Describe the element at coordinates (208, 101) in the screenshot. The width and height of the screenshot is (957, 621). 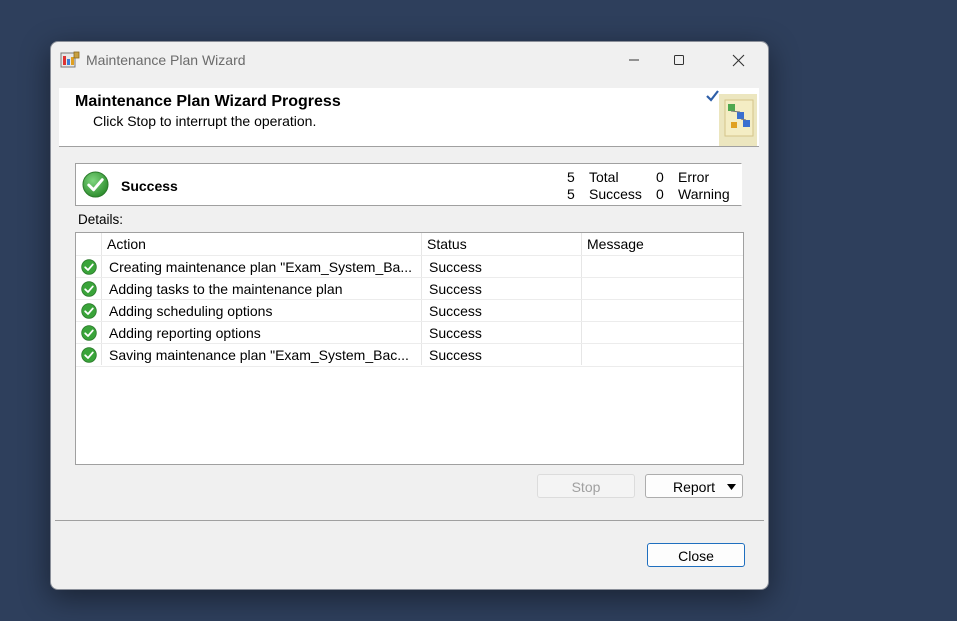
I see `page-title: Maintenance Plan Wizard Progress` at that location.